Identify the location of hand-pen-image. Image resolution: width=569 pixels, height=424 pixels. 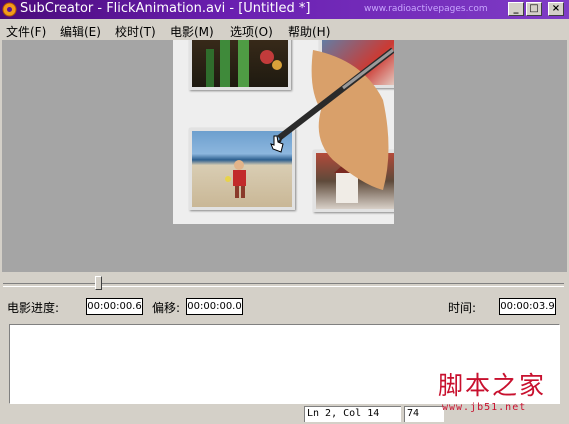
(334, 118).